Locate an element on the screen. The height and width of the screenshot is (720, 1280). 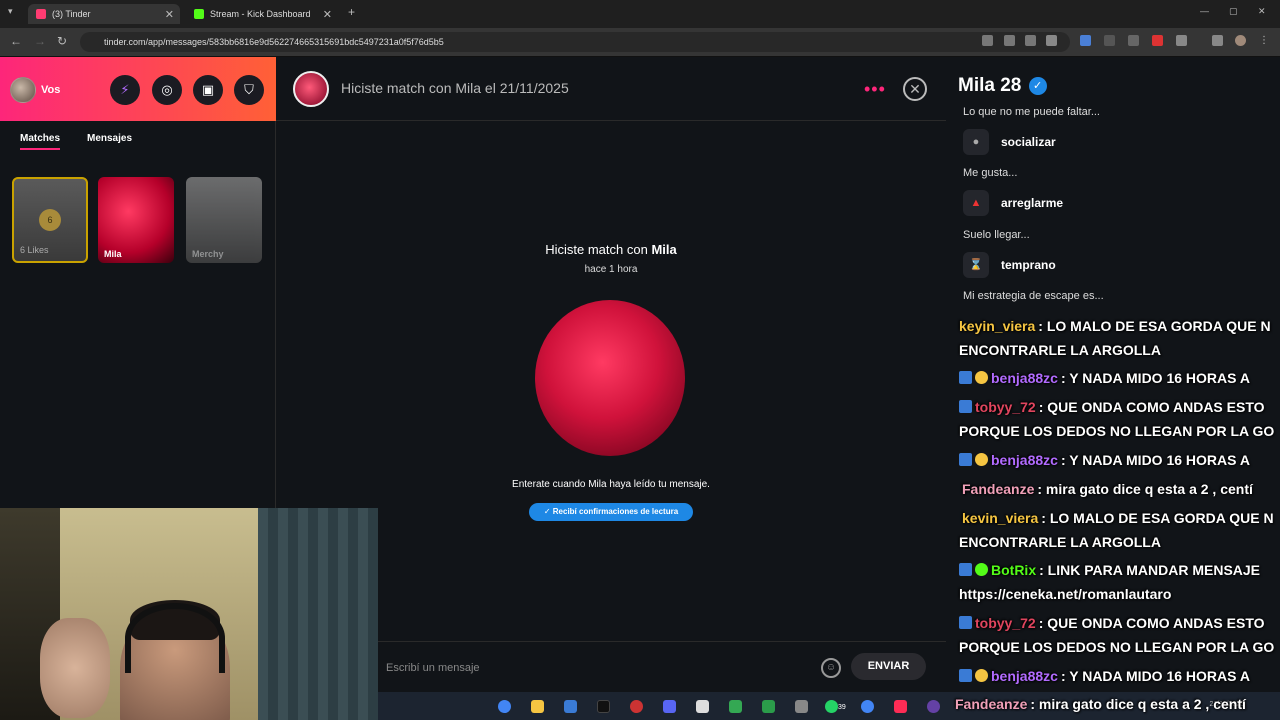
tab-tinder: (3) Tinder ✕ is located at coordinates (104, 14).